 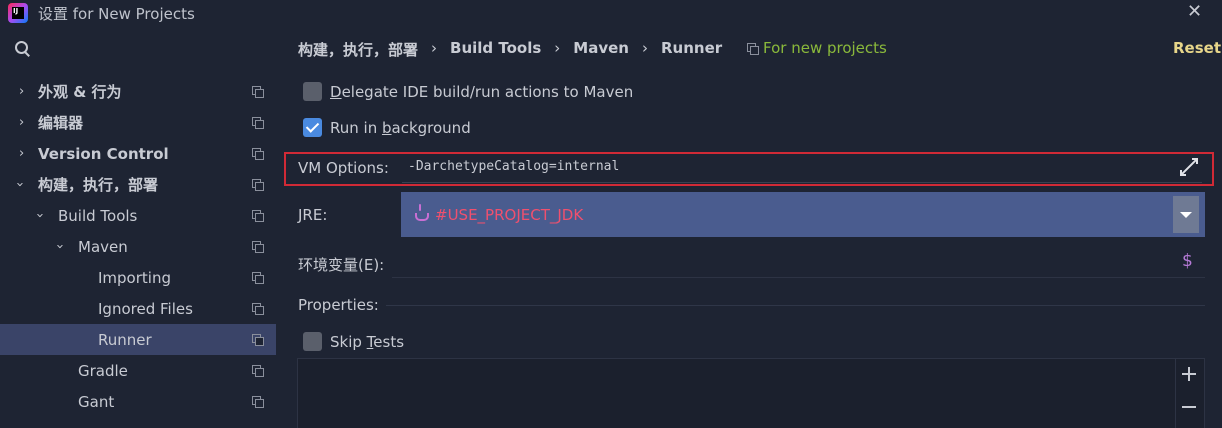 What do you see at coordinates (611, 13) in the screenshot?
I see `title-bar: IJ 设置 for New Projects ✕` at bounding box center [611, 13].